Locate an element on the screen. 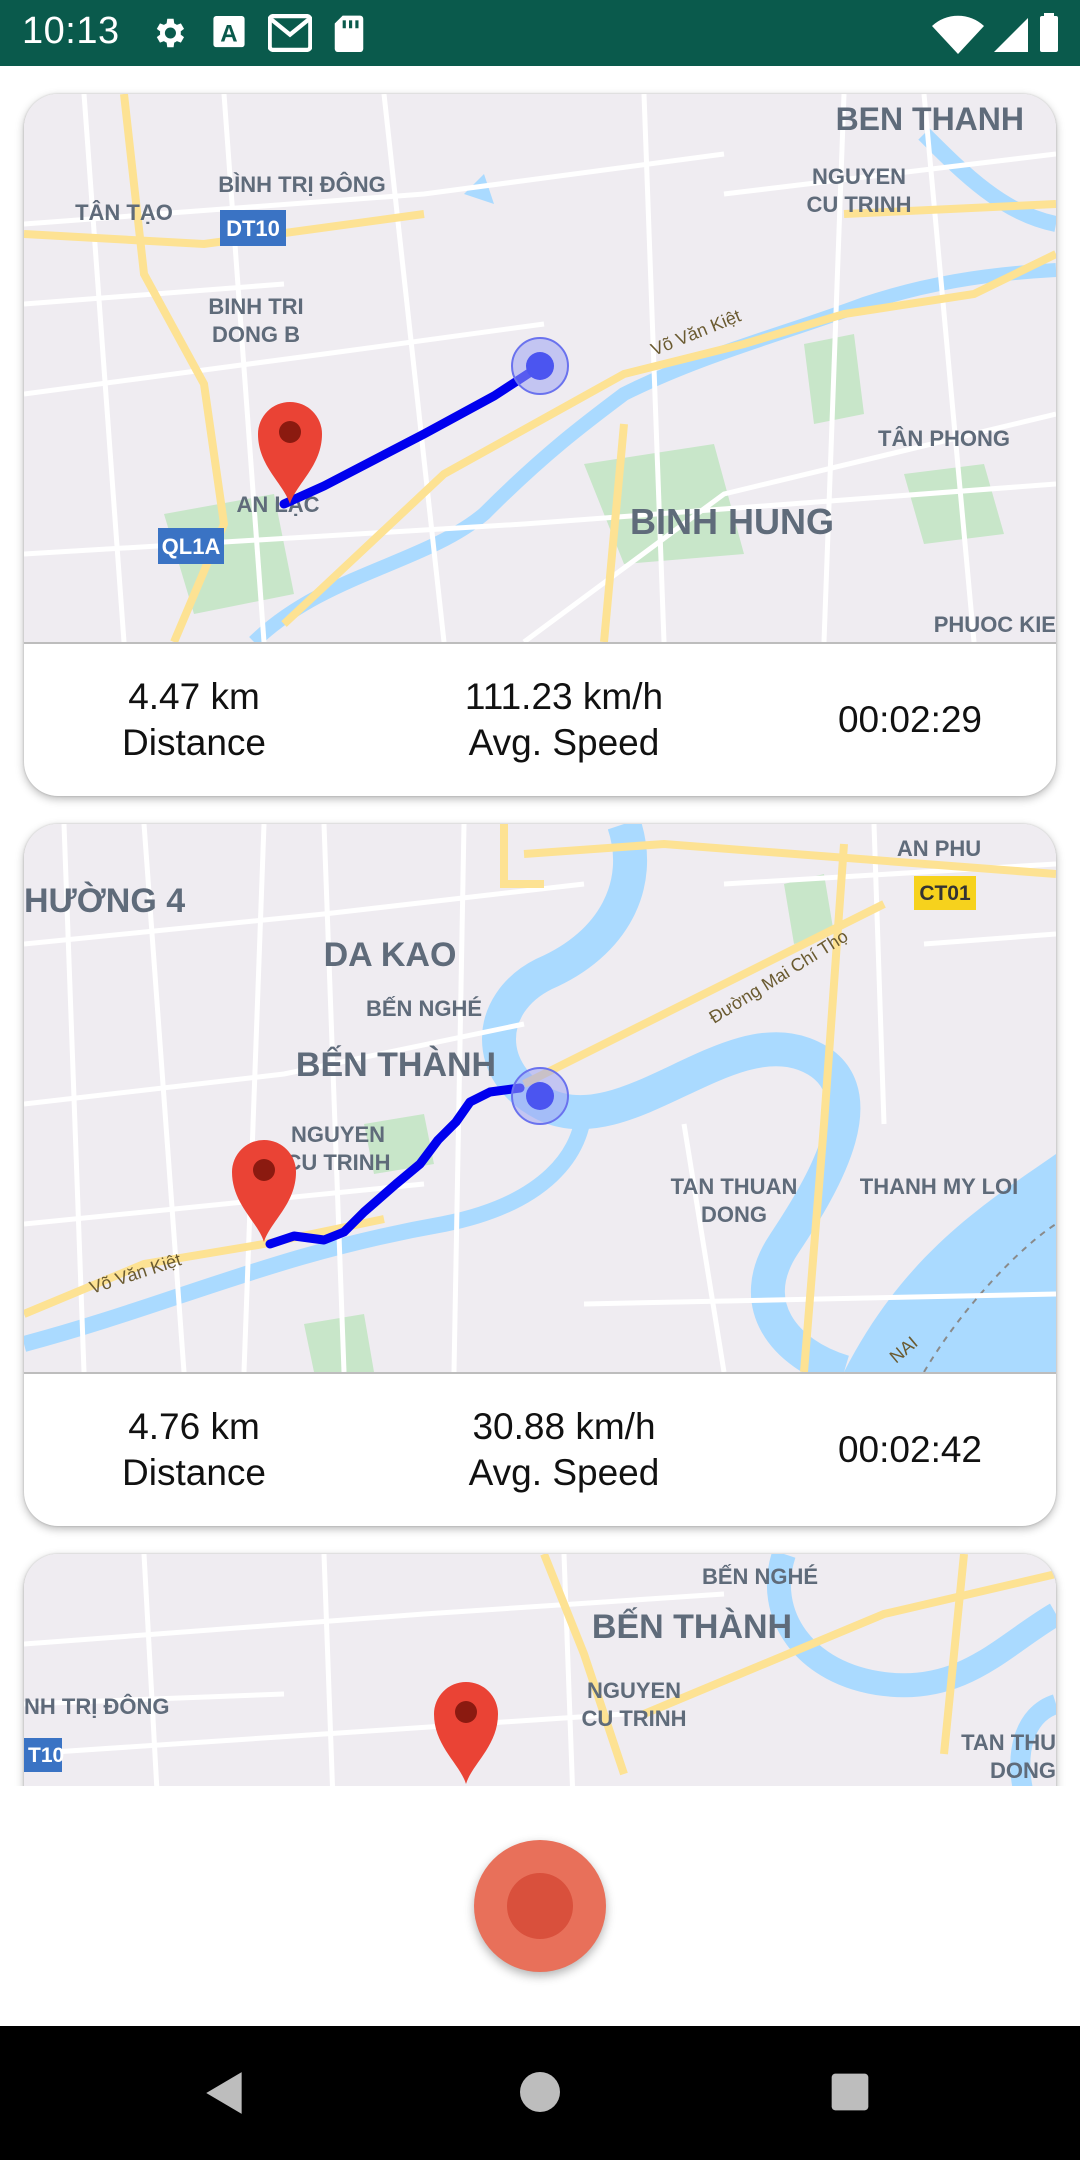 This screenshot has height=2160, width=1080. distance-stat: 4.76 km Distance is located at coordinates (194, 1450).